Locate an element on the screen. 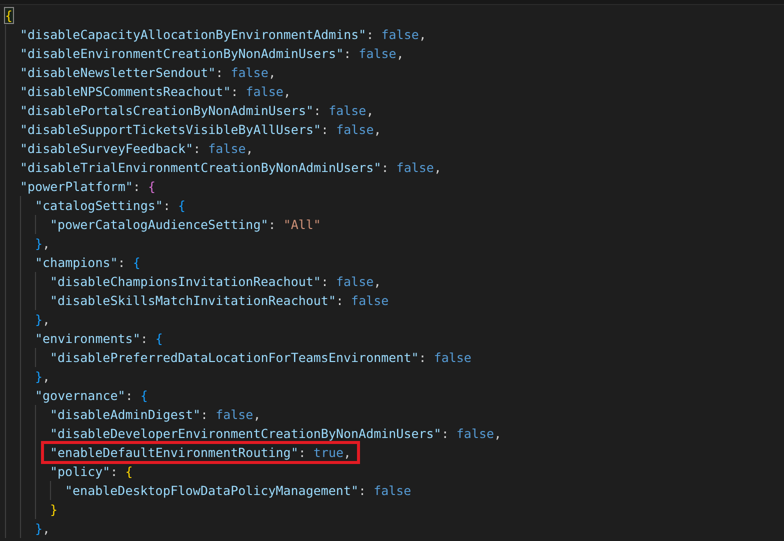 The height and width of the screenshot is (541, 784). code-line: "catalogSettings": { is located at coordinates (110, 206).